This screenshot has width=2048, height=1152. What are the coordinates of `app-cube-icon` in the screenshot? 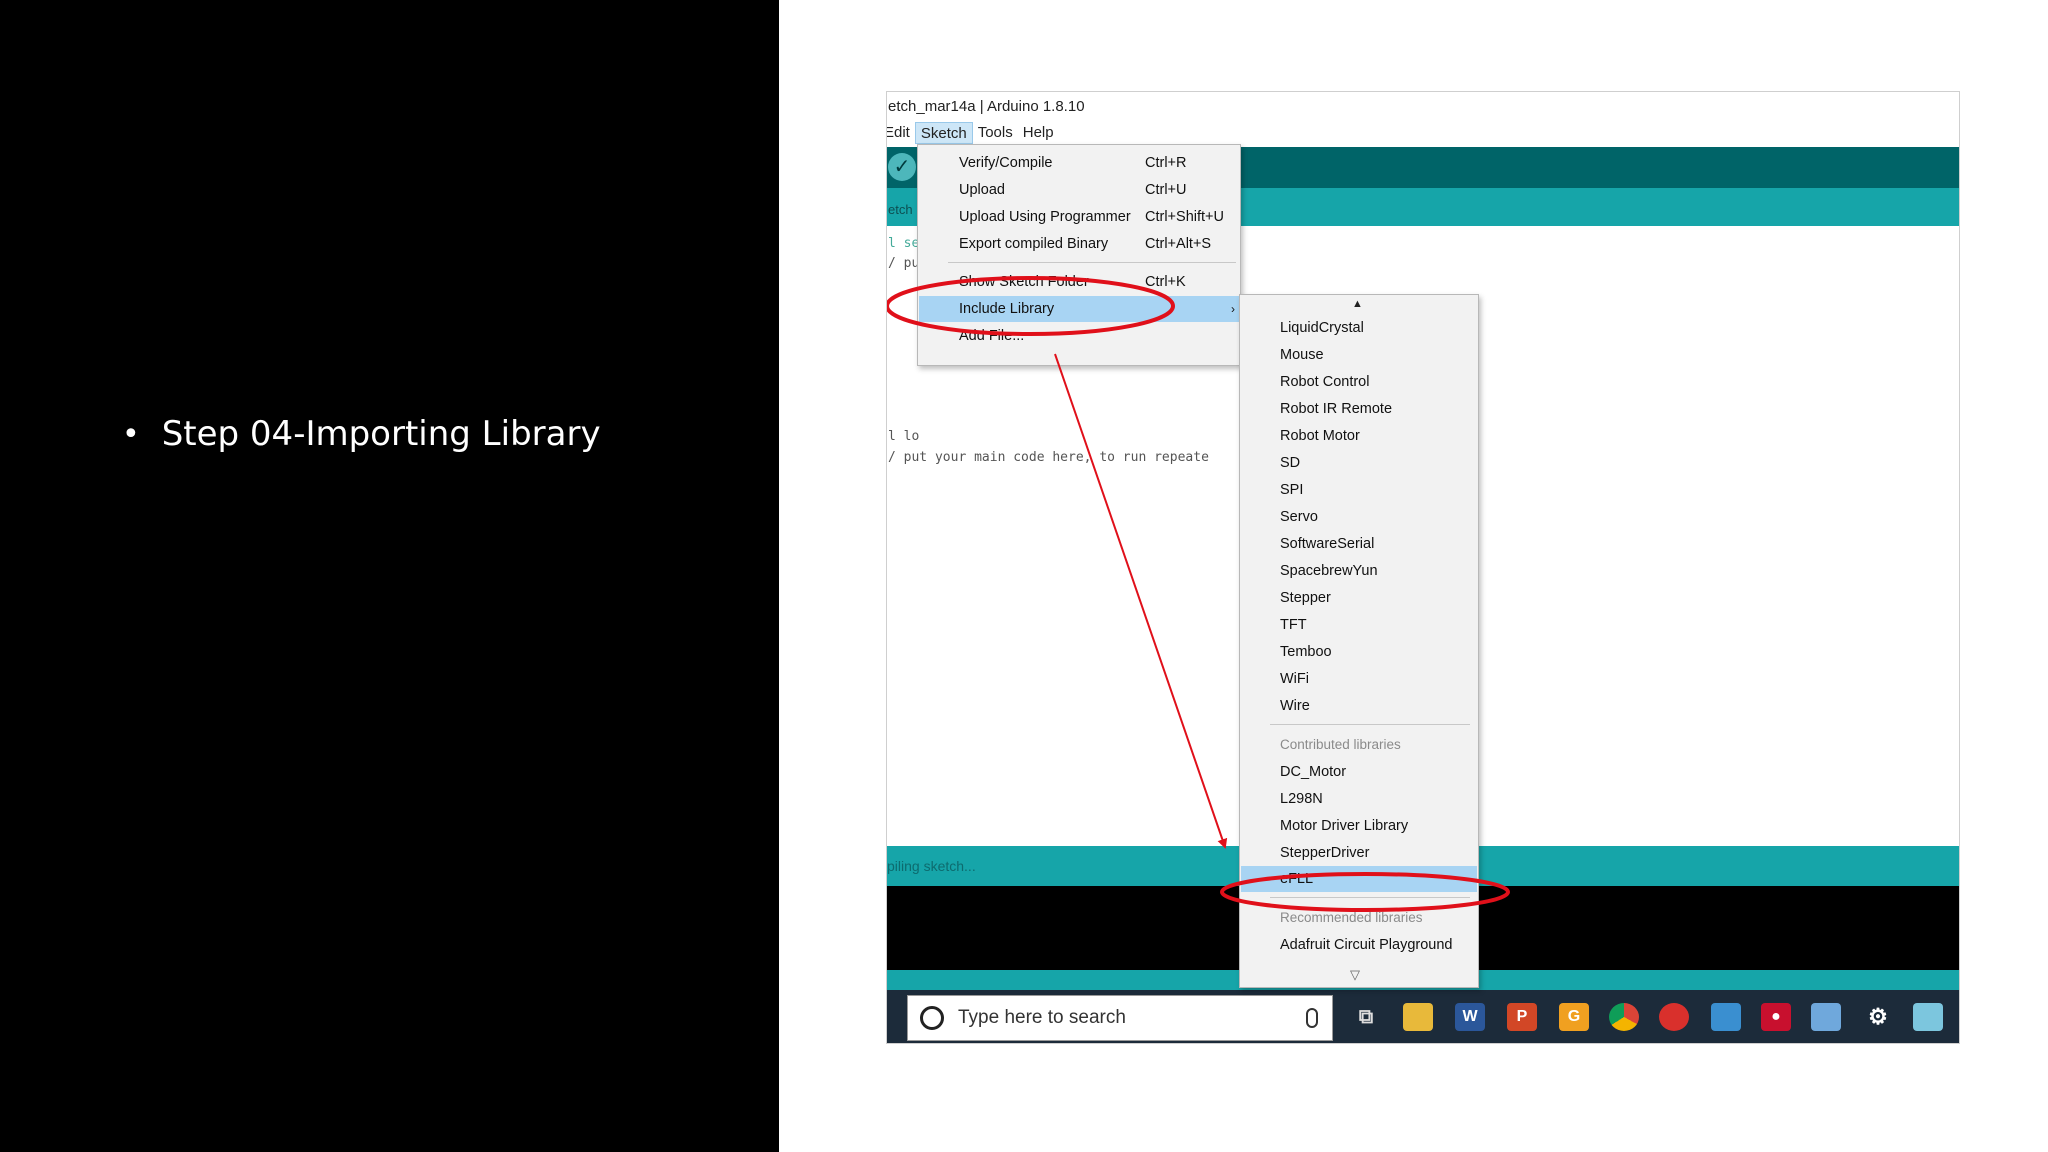 It's located at (1826, 1017).